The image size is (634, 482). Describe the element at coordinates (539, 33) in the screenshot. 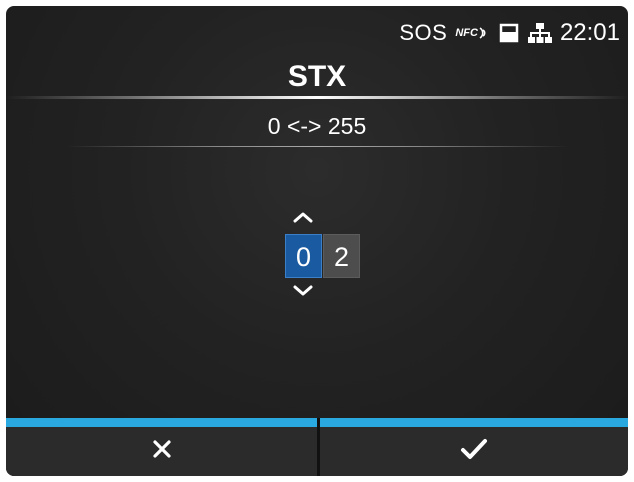

I see `network-icon` at that location.